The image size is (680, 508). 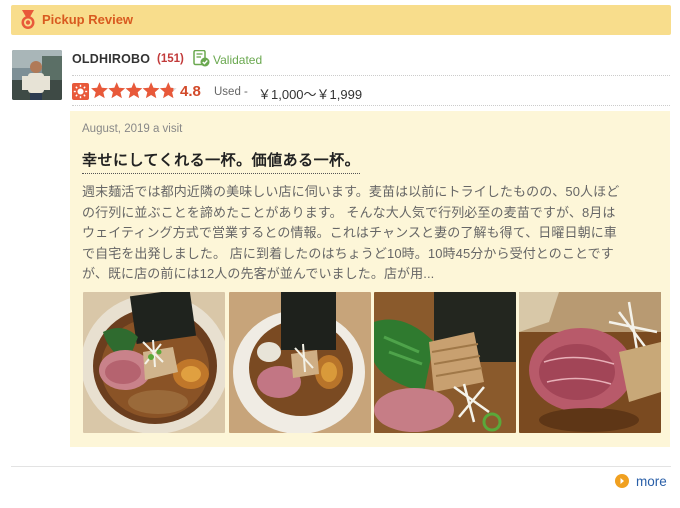 I want to click on pickup-review-header: Pickup Review, so click(x=341, y=20).